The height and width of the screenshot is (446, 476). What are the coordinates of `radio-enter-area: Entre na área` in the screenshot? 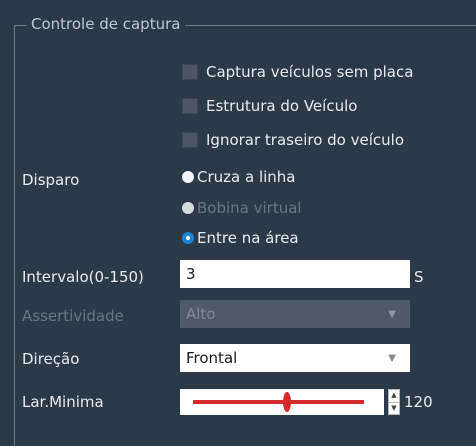 It's located at (240, 238).